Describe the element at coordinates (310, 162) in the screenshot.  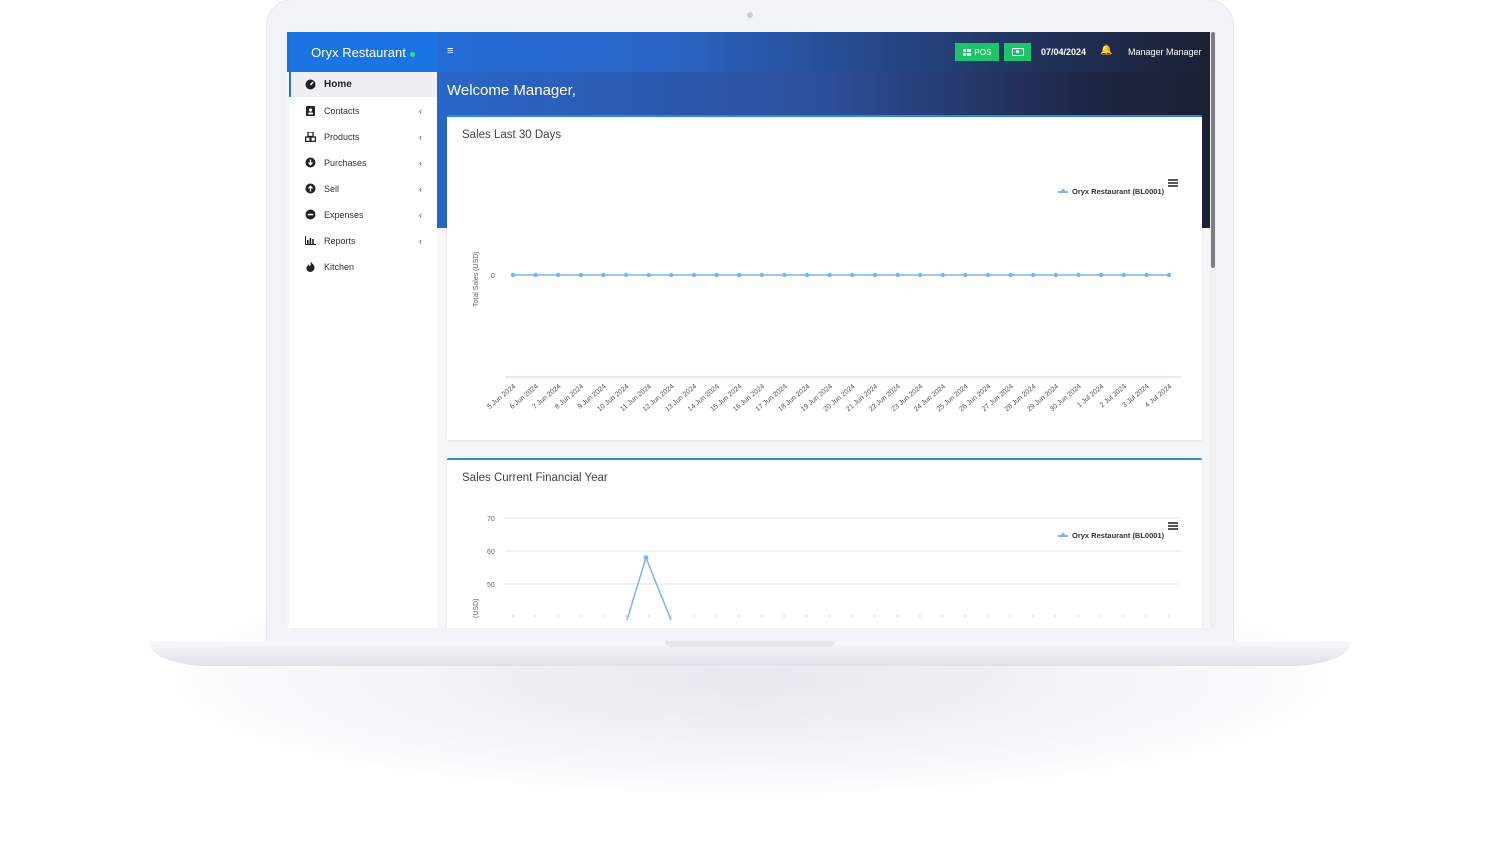
I see `arrow-circle-down-icon` at that location.